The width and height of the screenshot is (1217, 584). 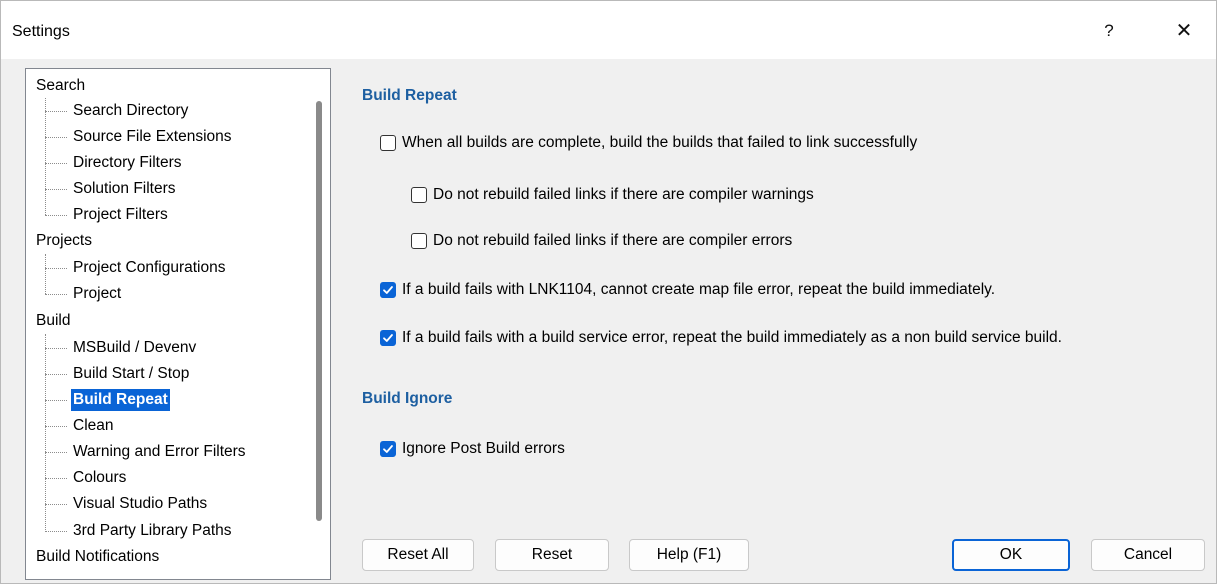 I want to click on option-ignore-post-build-errors: Ignore Post Build errors, so click(x=472, y=449).